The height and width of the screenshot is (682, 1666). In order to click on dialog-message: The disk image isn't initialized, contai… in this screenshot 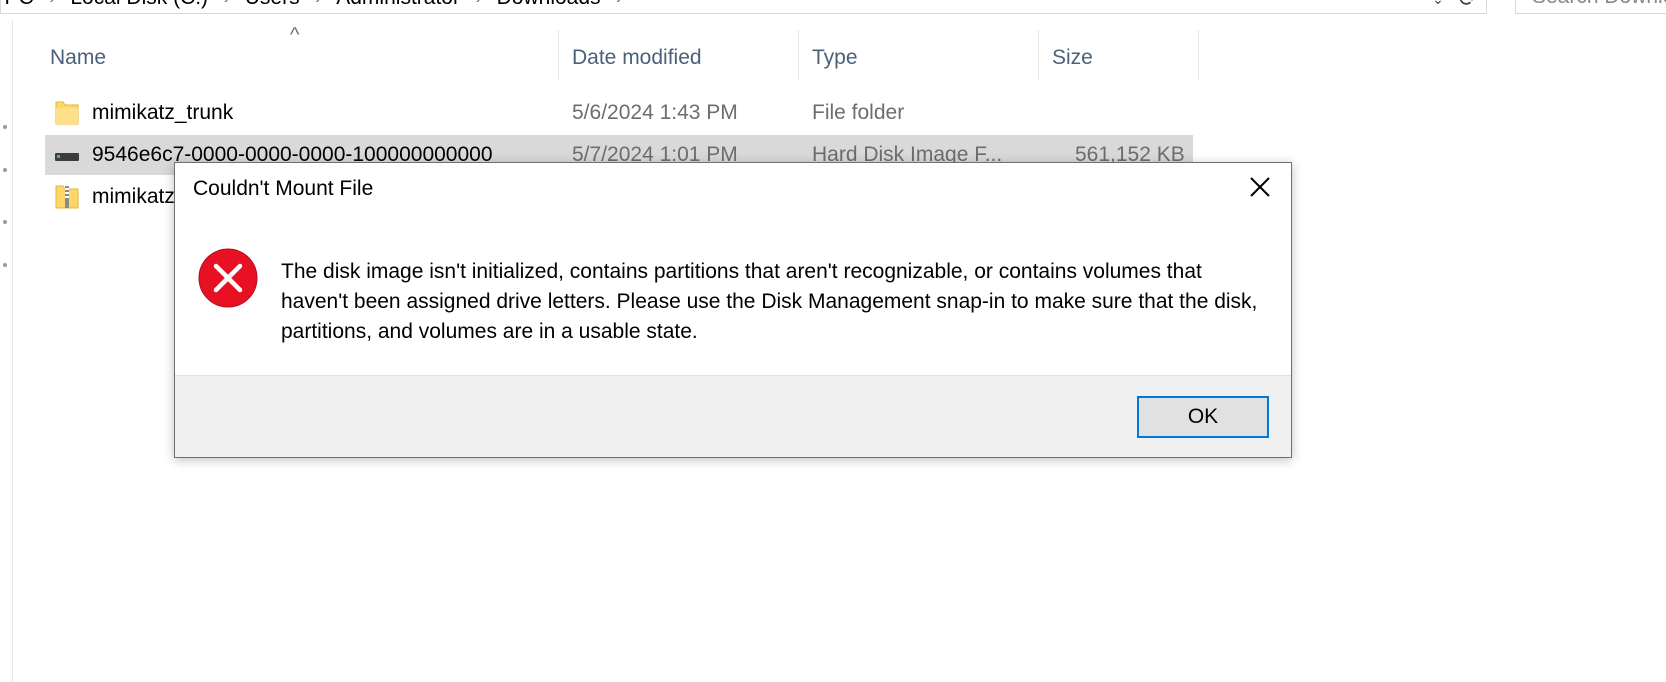, I will do `click(769, 301)`.